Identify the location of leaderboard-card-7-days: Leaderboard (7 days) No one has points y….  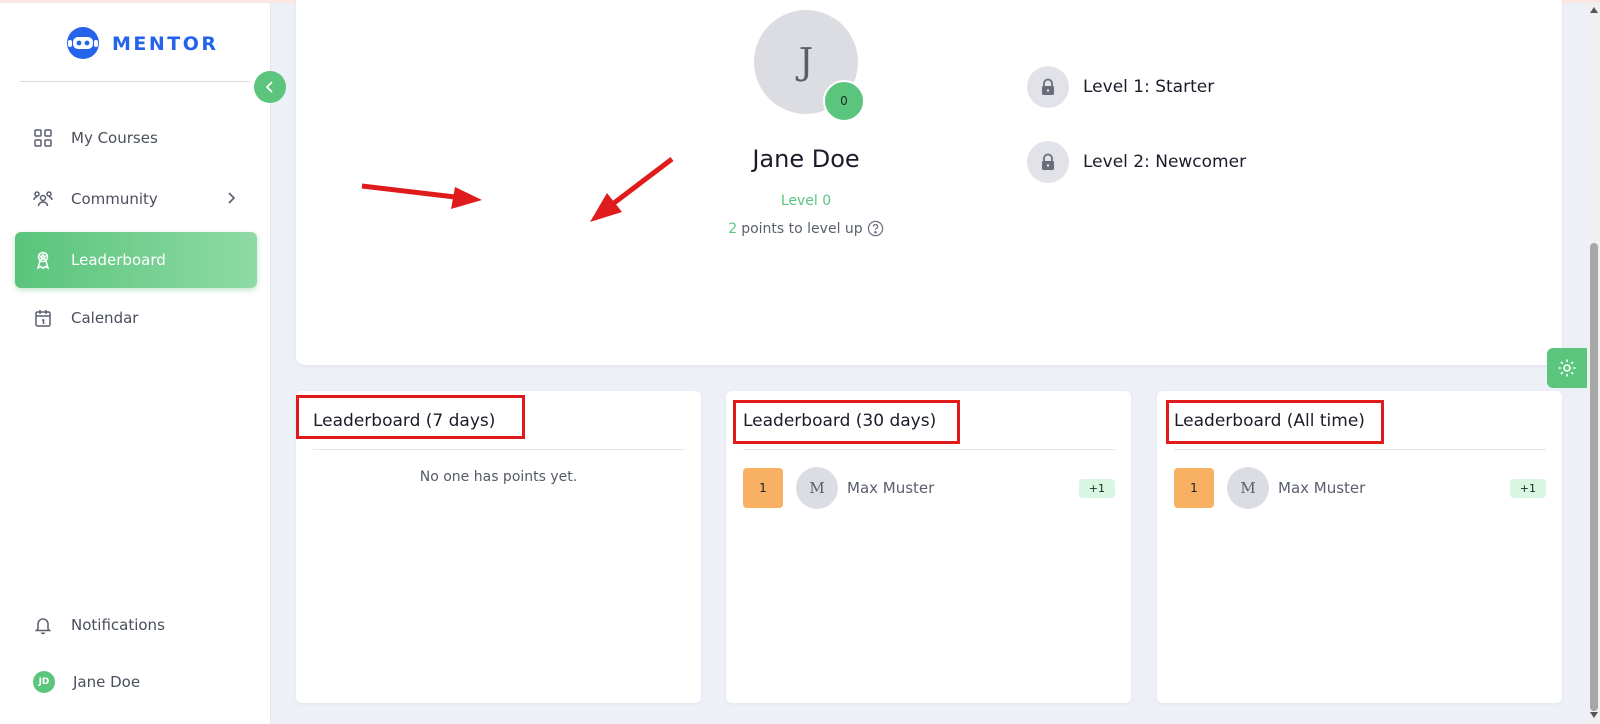
(498, 547).